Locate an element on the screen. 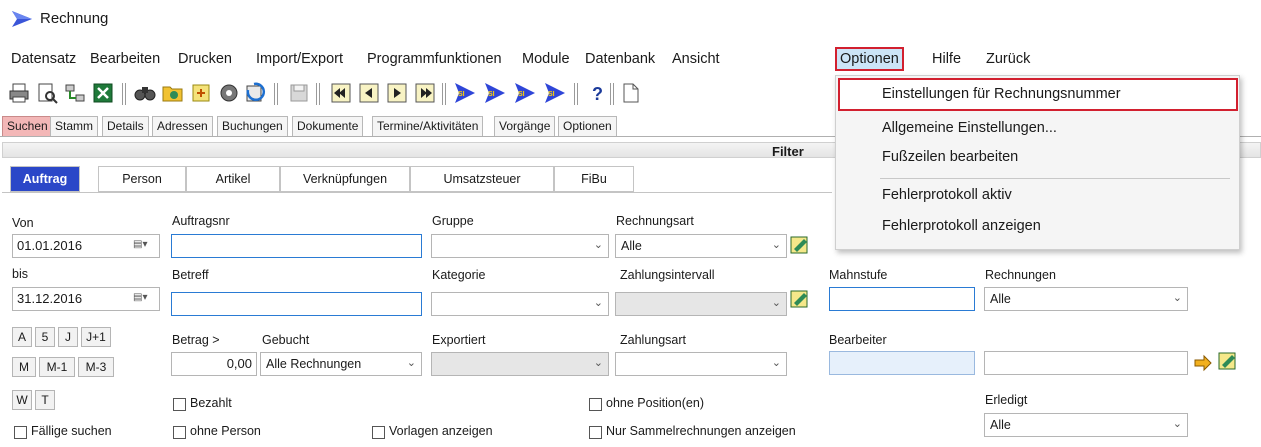 This screenshot has height=447, width=1261. quick-button-j-plus-1: J+1 is located at coordinates (96, 337).